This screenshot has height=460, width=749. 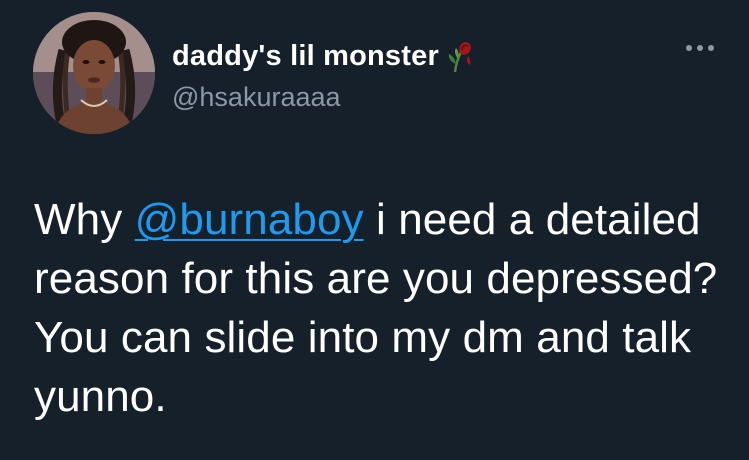 I want to click on display-name: daddy's lil monster, so click(x=305, y=56).